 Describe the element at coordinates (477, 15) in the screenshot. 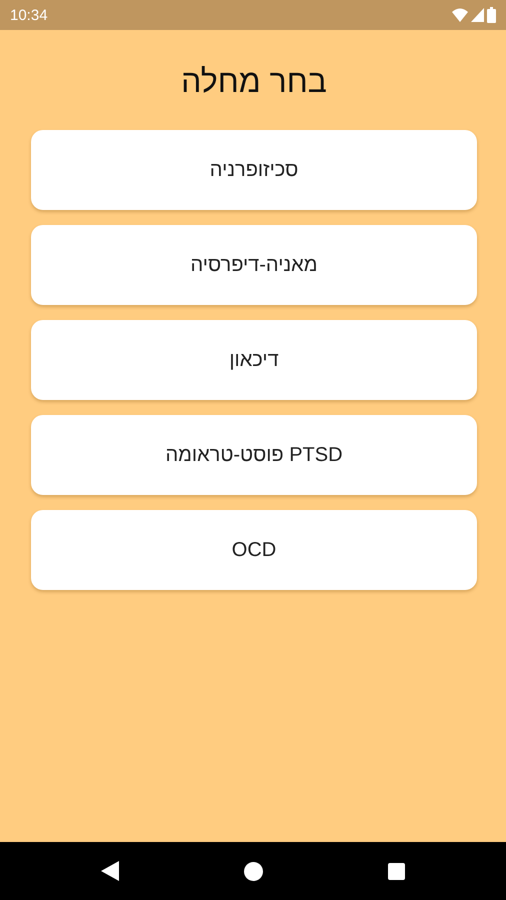

I see `signal-icon` at that location.